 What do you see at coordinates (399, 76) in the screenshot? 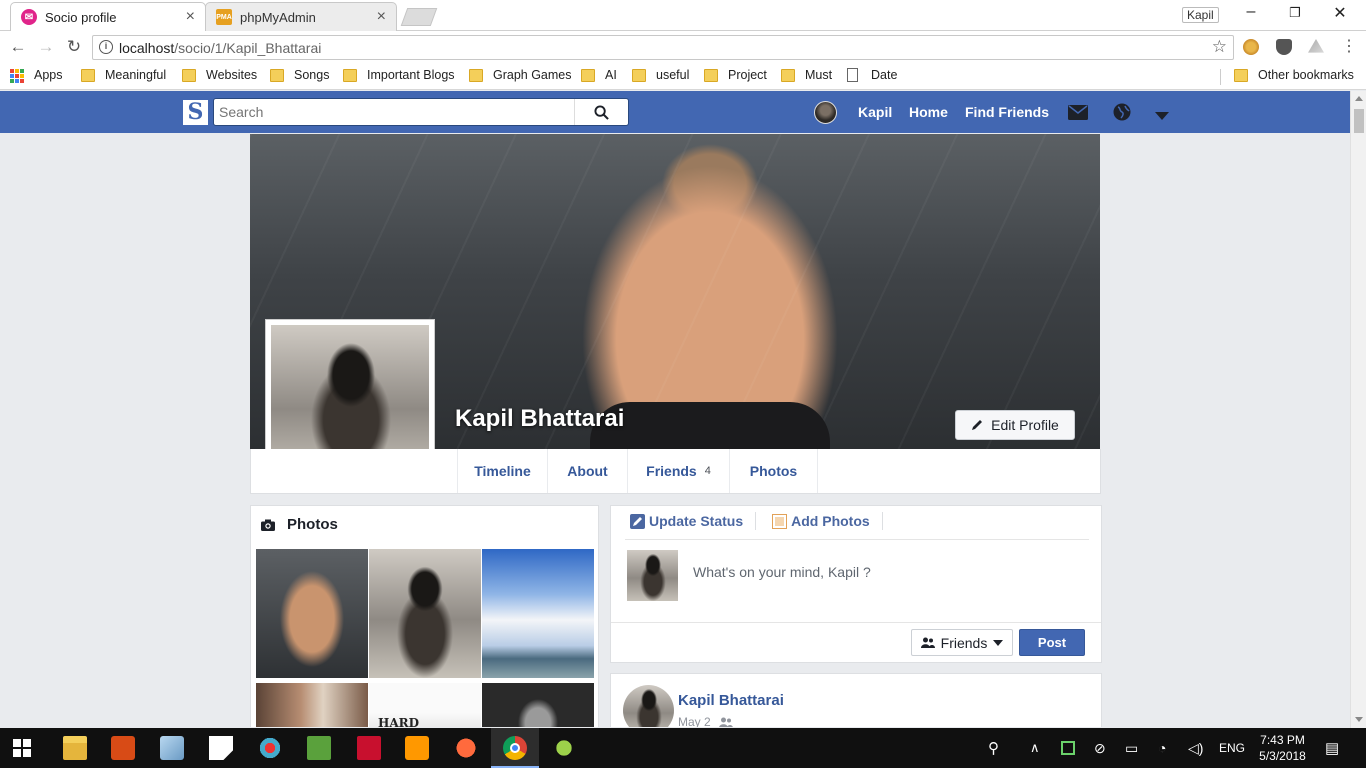
I see `bookmark-important-blogs: Important Blogs` at bounding box center [399, 76].